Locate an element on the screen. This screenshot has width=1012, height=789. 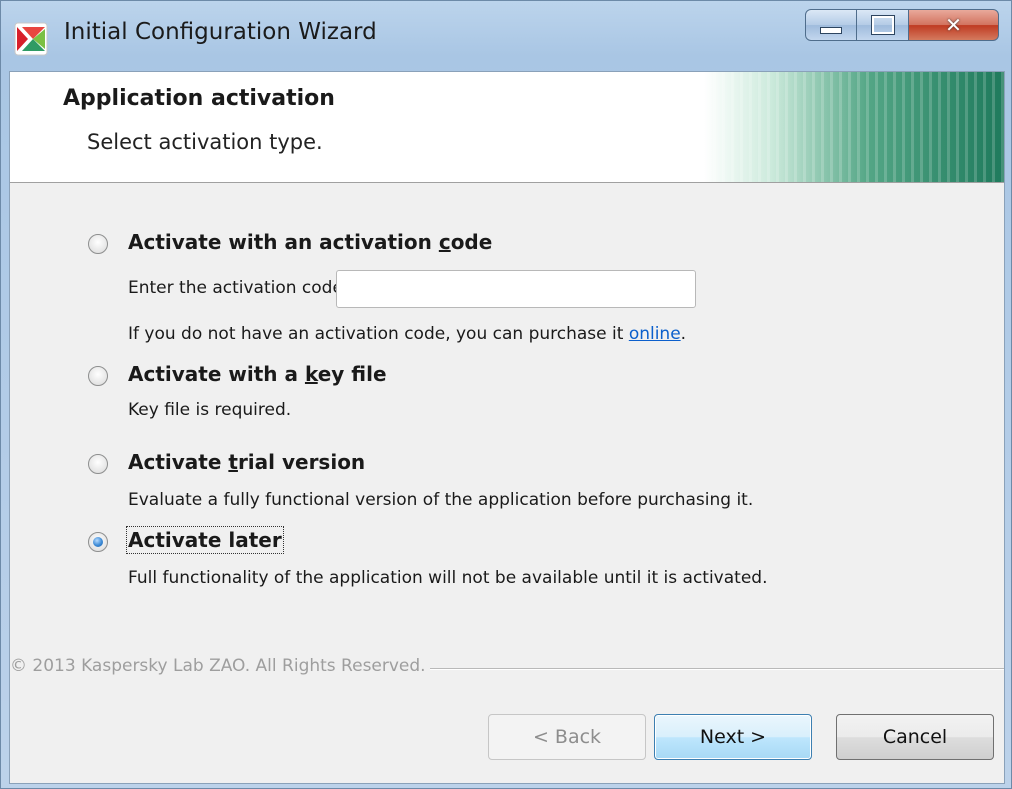
radio-activation-code is located at coordinates (98, 244).